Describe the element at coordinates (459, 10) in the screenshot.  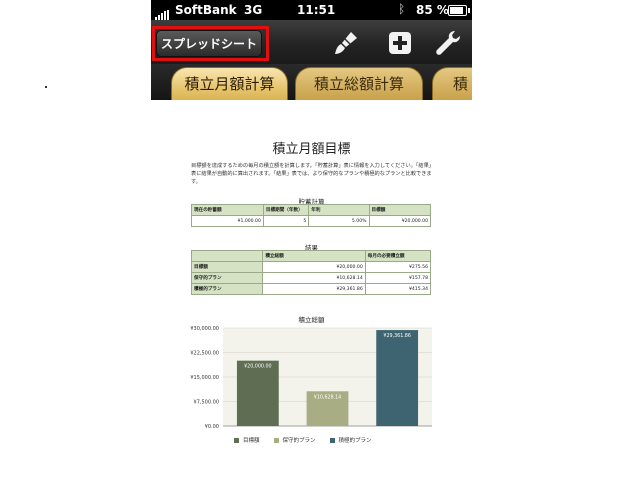
I see `battery-icon` at that location.